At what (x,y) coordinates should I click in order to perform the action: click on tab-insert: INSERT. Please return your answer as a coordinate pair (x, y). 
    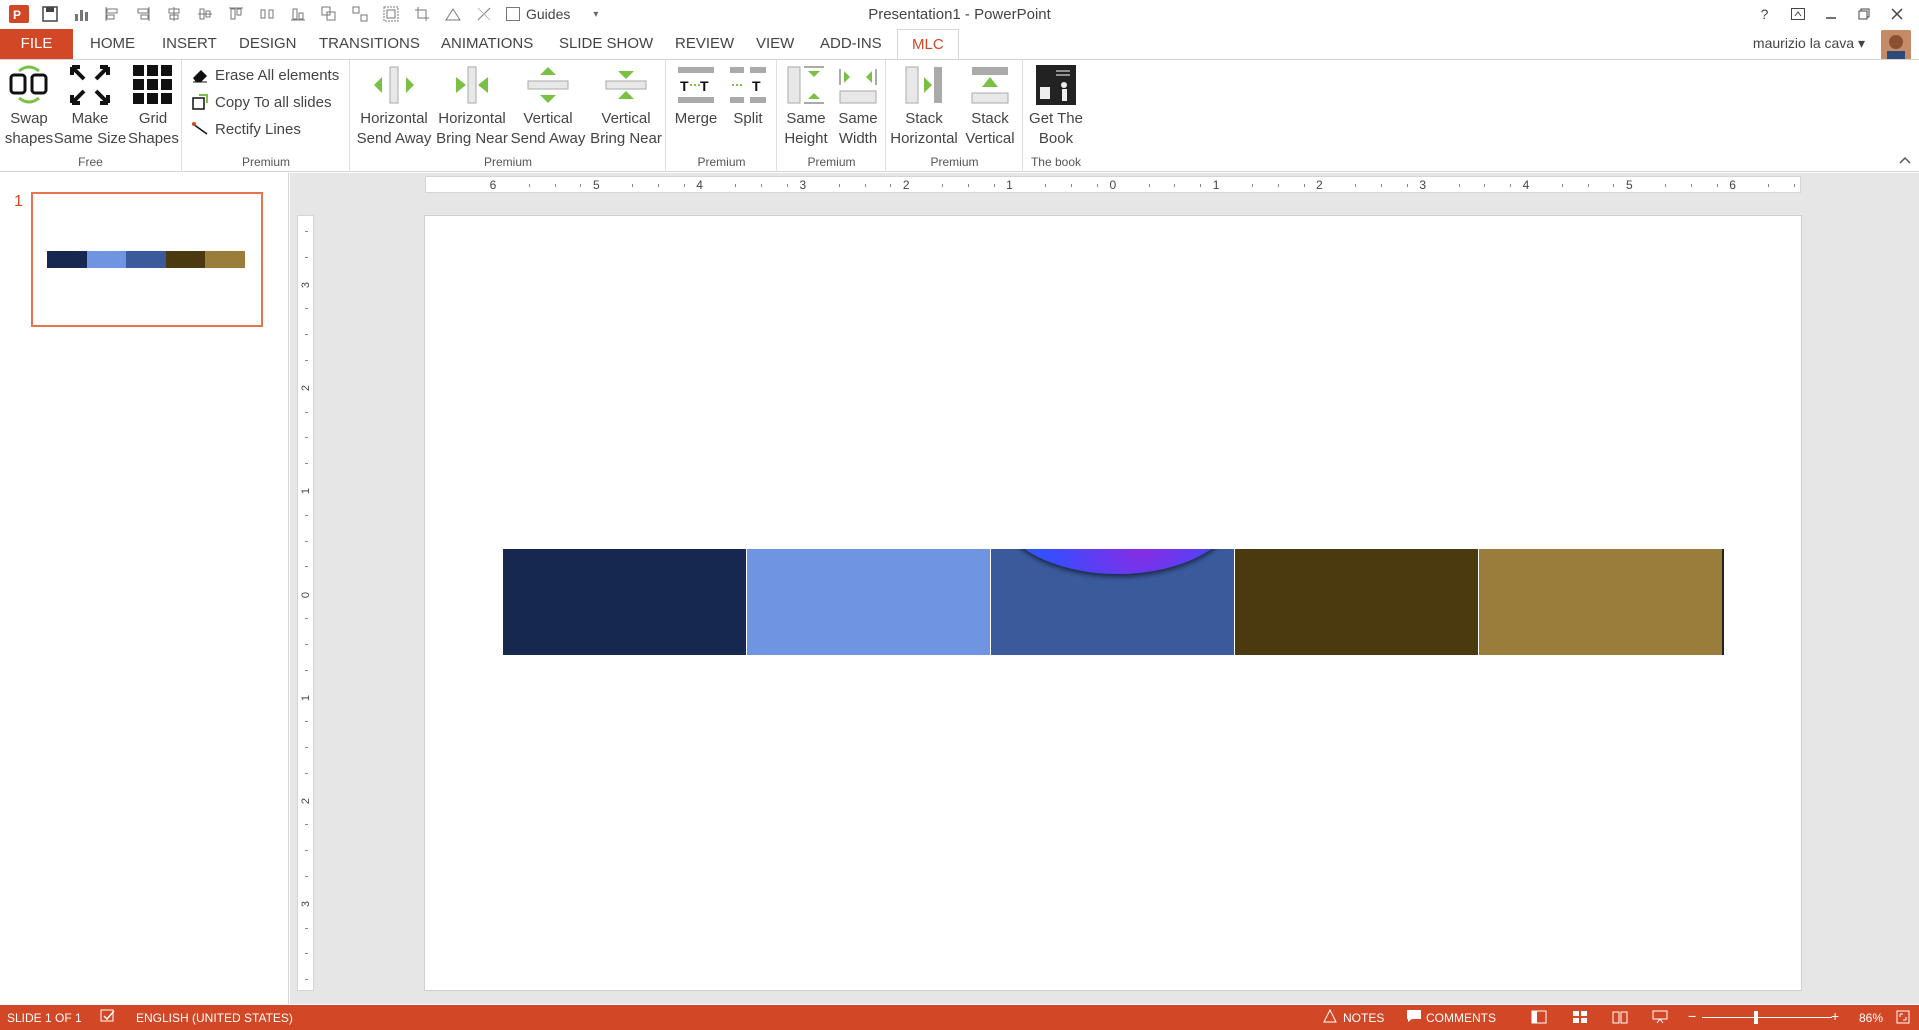
    Looking at the image, I should click on (189, 44).